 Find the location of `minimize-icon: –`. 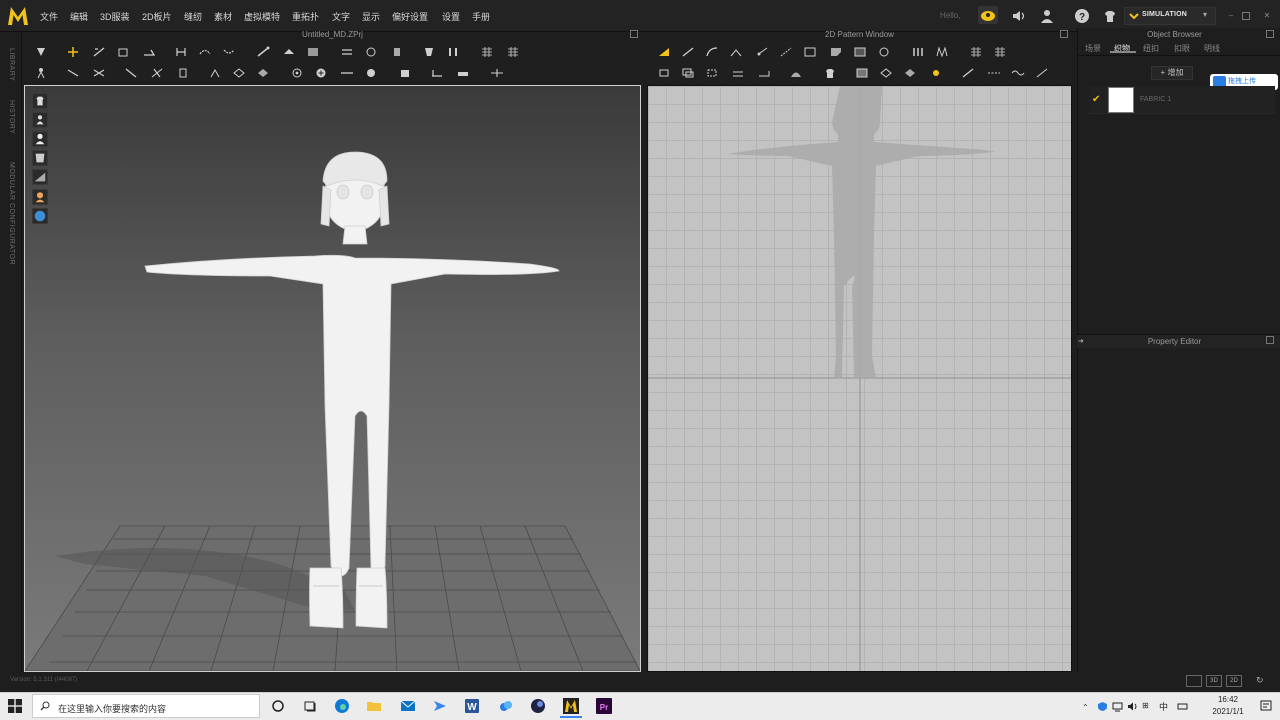

minimize-icon: – is located at coordinates (1231, 16).